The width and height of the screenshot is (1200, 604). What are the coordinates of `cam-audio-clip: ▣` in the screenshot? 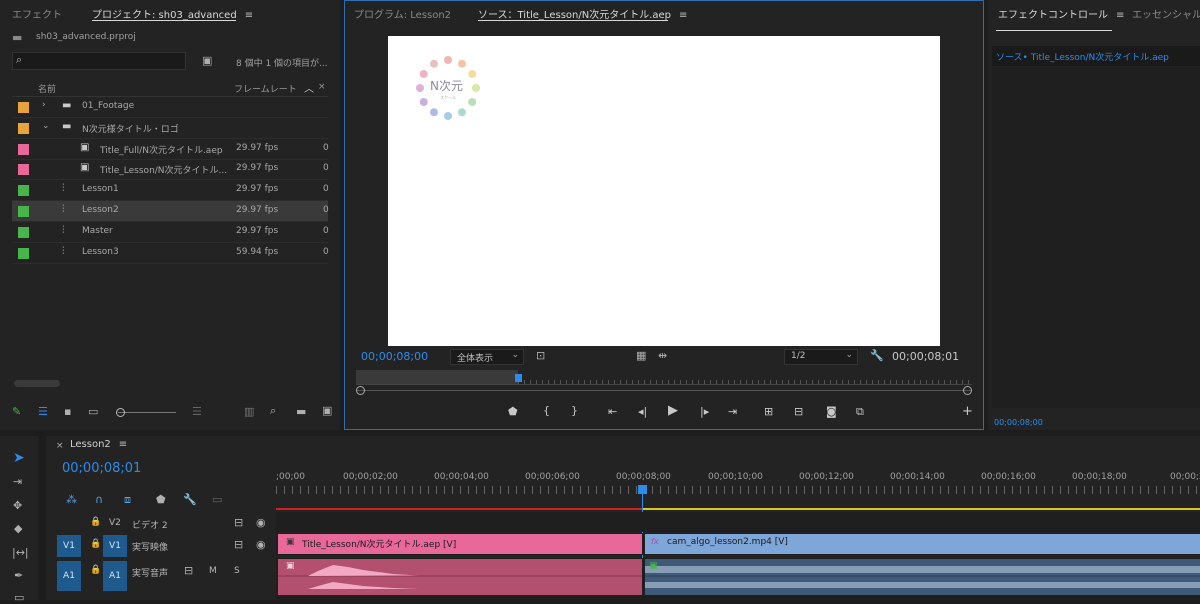 It's located at (922, 577).